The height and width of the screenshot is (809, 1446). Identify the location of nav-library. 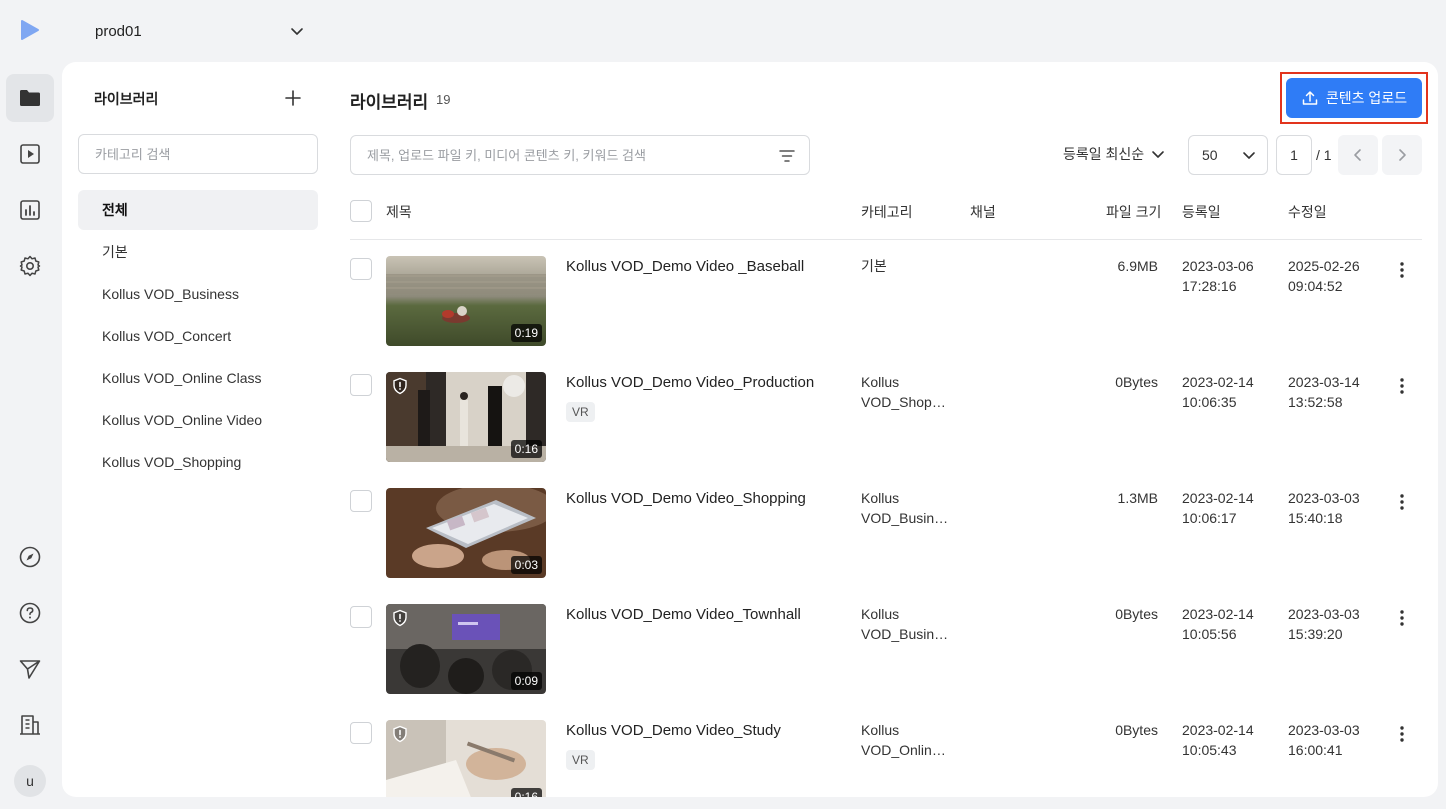
(30, 98).